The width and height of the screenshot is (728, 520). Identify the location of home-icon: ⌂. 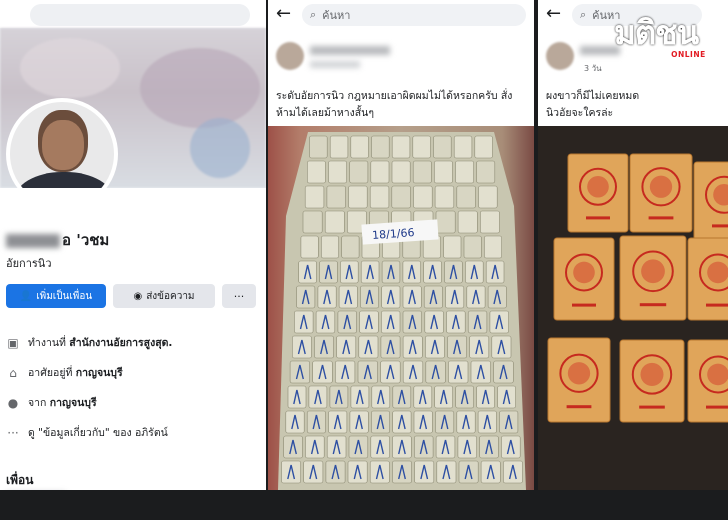
(13, 372).